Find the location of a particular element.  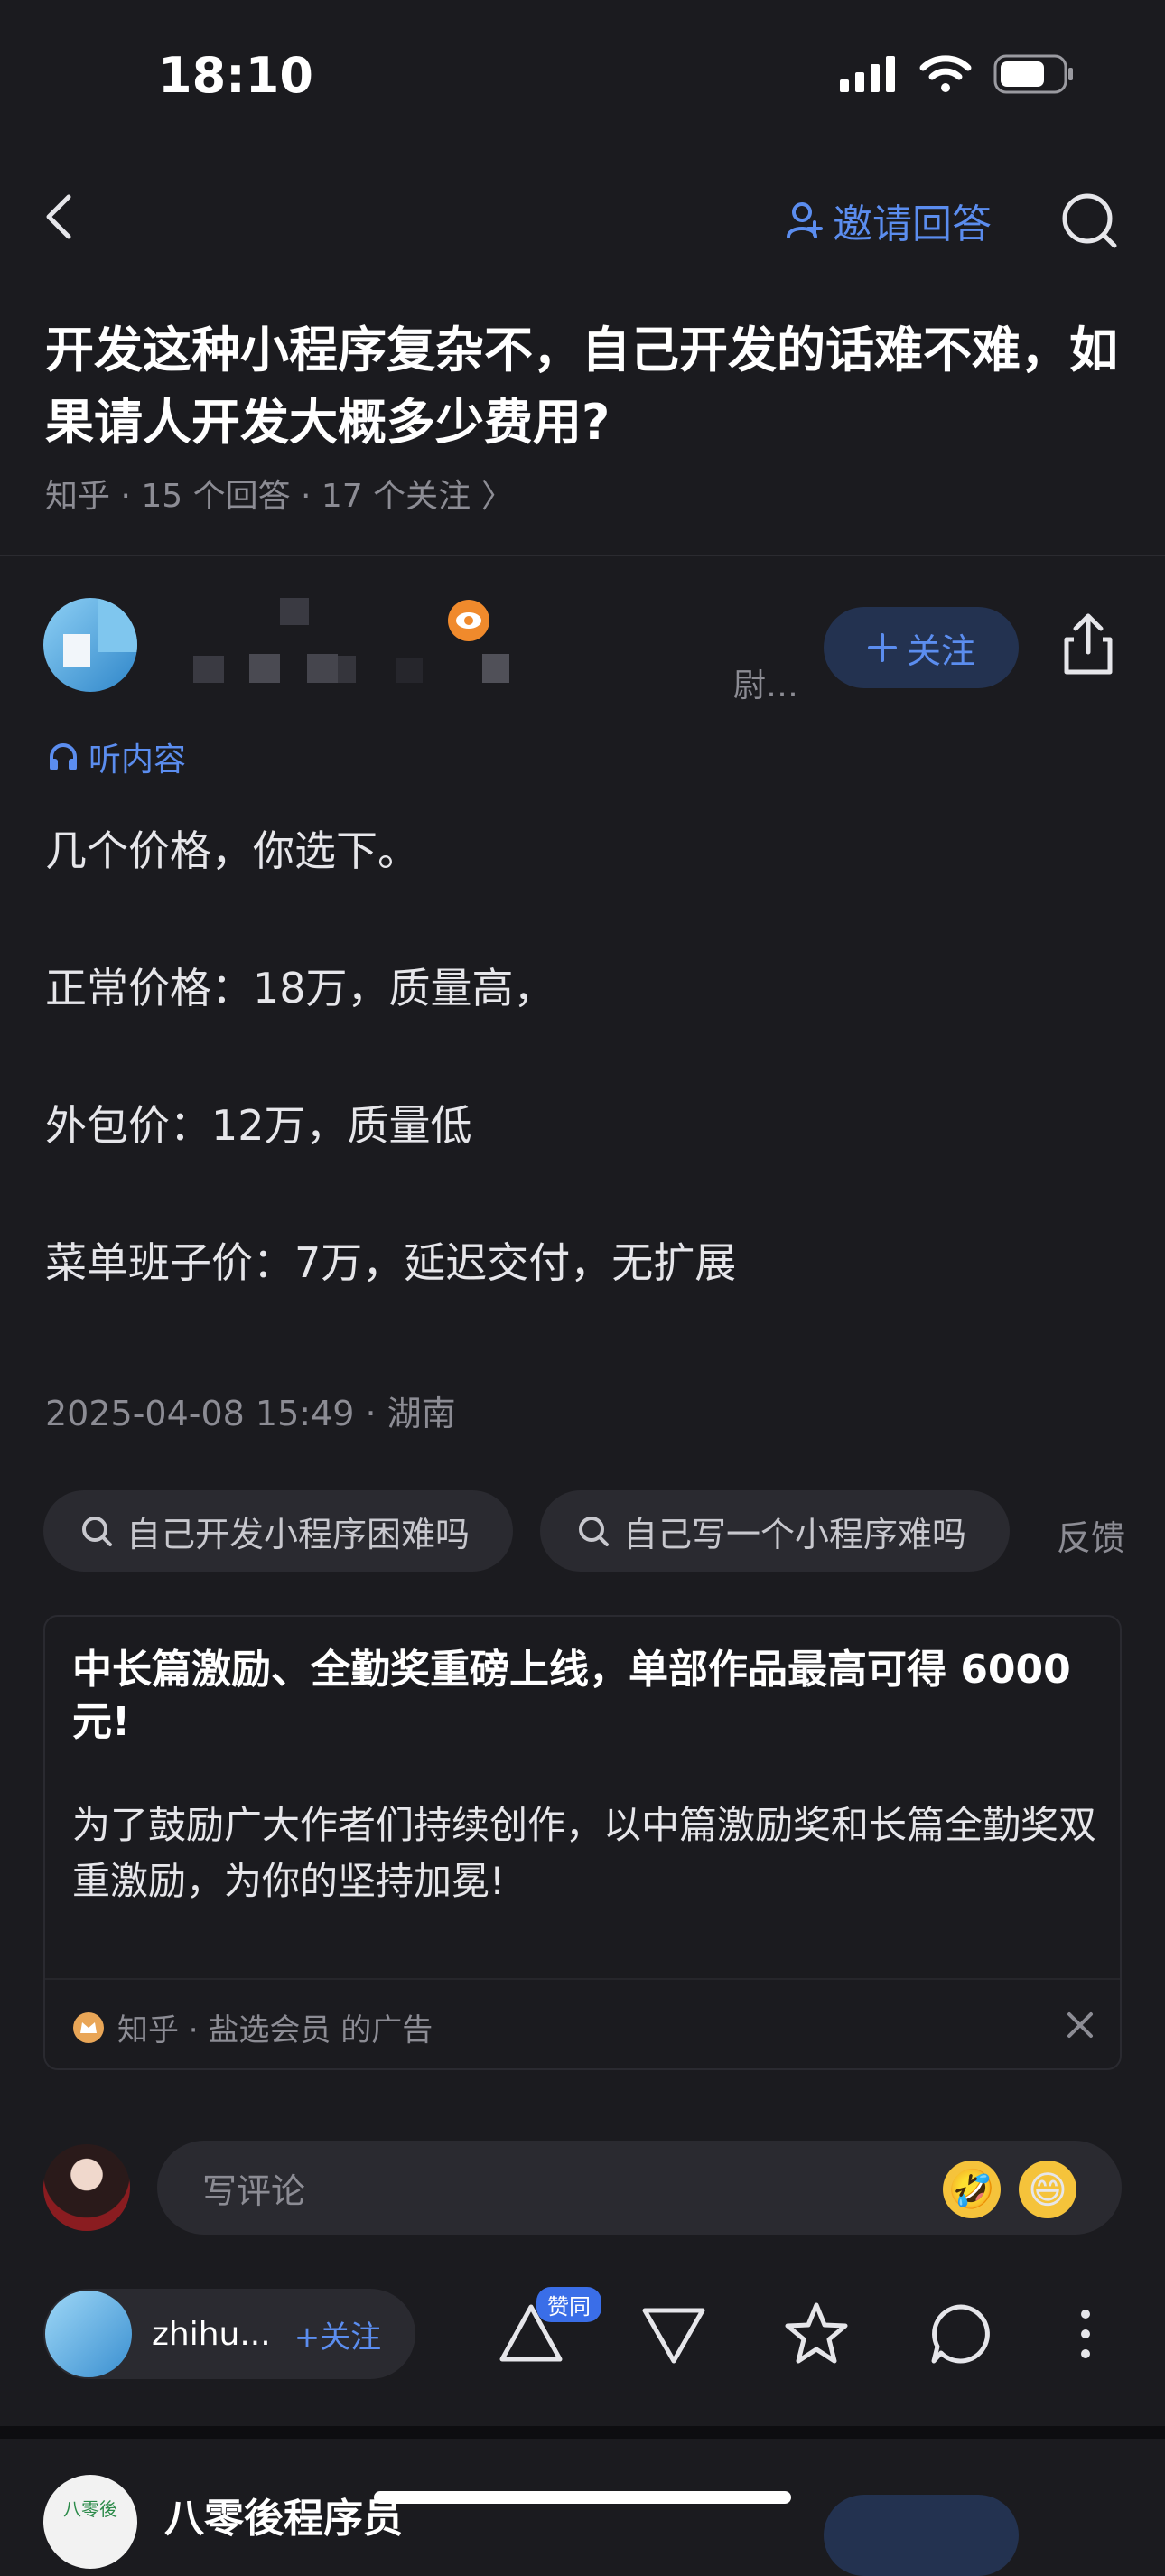

question-title: 开发这种小程序复杂不，自己开发的话难不难，如果请人开发大概多少费用? is located at coordinates (587, 387).